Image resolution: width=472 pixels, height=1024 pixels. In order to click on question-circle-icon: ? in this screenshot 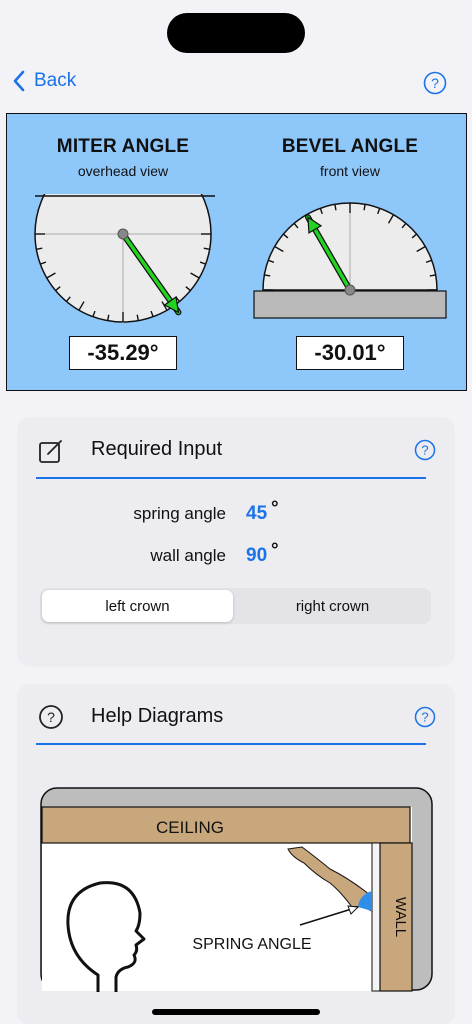, I will do `click(51, 717)`.